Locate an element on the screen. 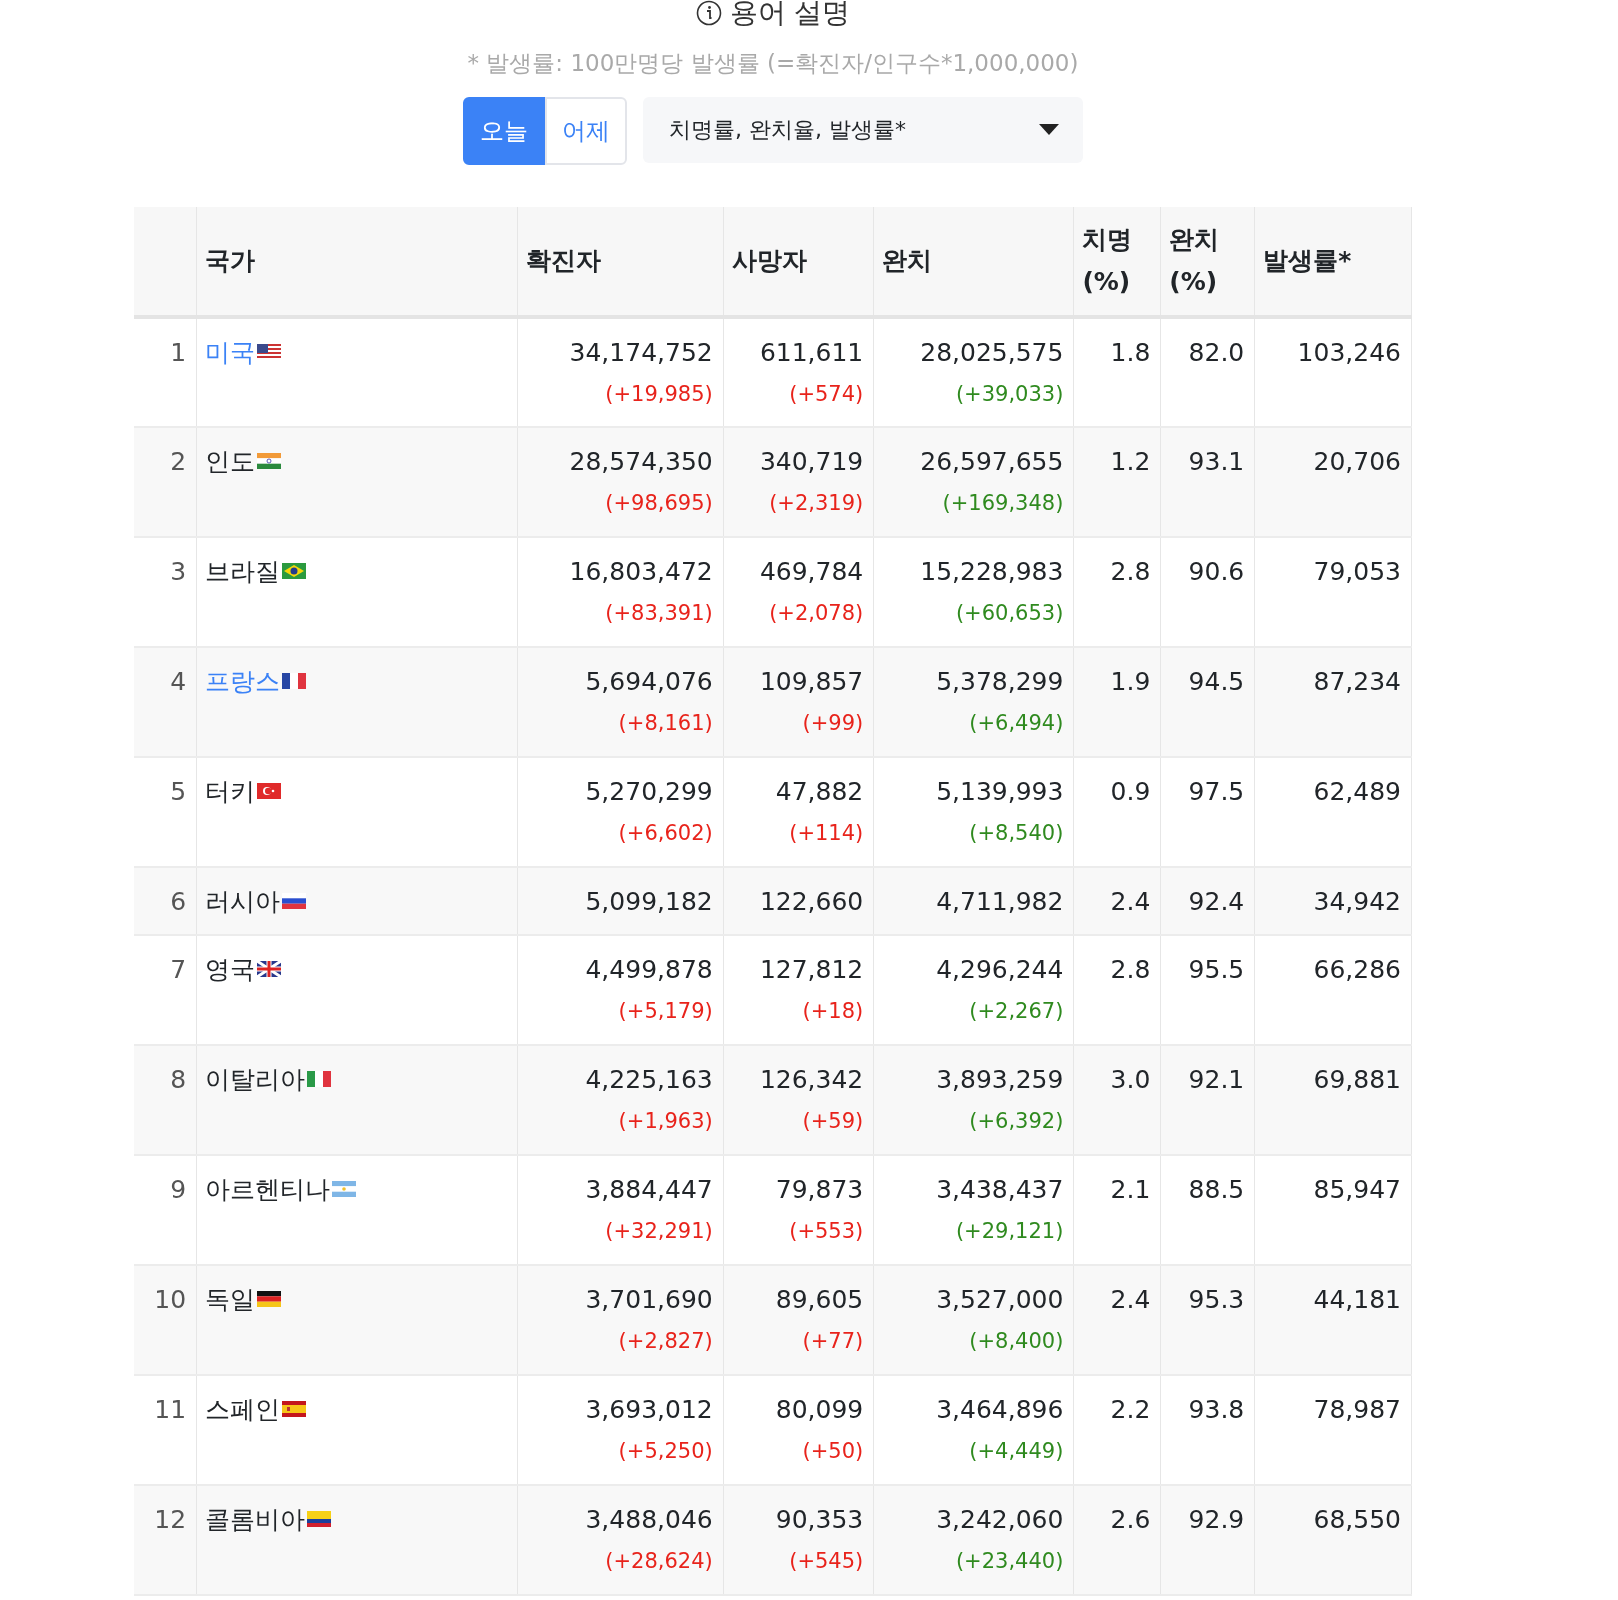 Image resolution: width=1618 pixels, height=1600 pixels. cell-value: 47,882 is located at coordinates (819, 791).